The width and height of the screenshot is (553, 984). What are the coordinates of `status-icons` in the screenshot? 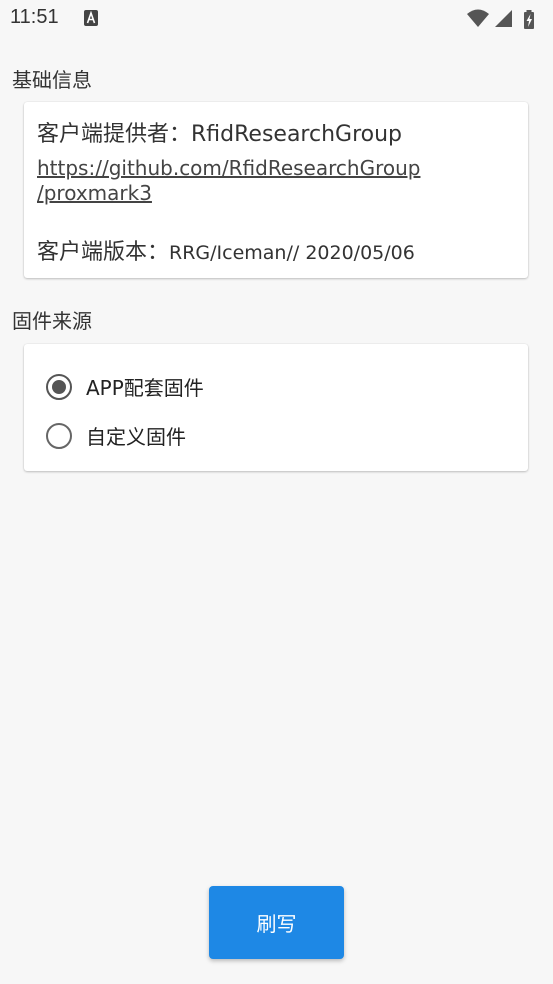 It's located at (505, 21).